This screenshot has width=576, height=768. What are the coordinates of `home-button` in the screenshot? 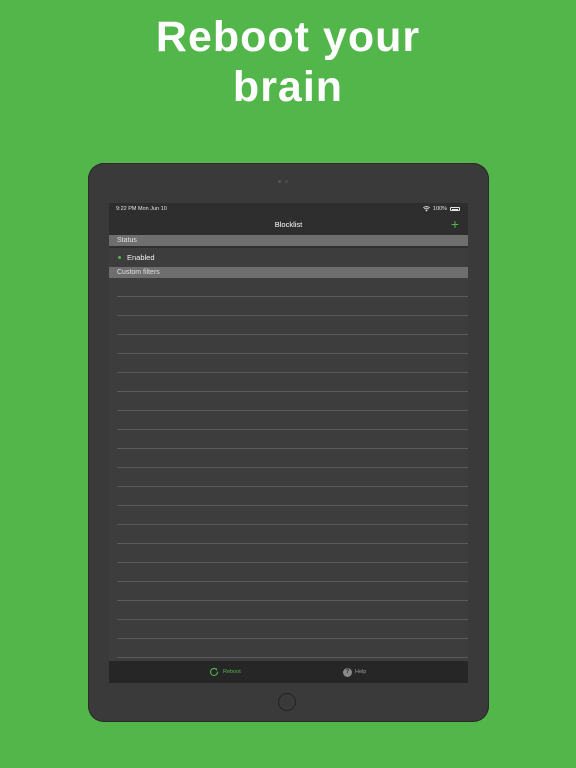 It's located at (287, 702).